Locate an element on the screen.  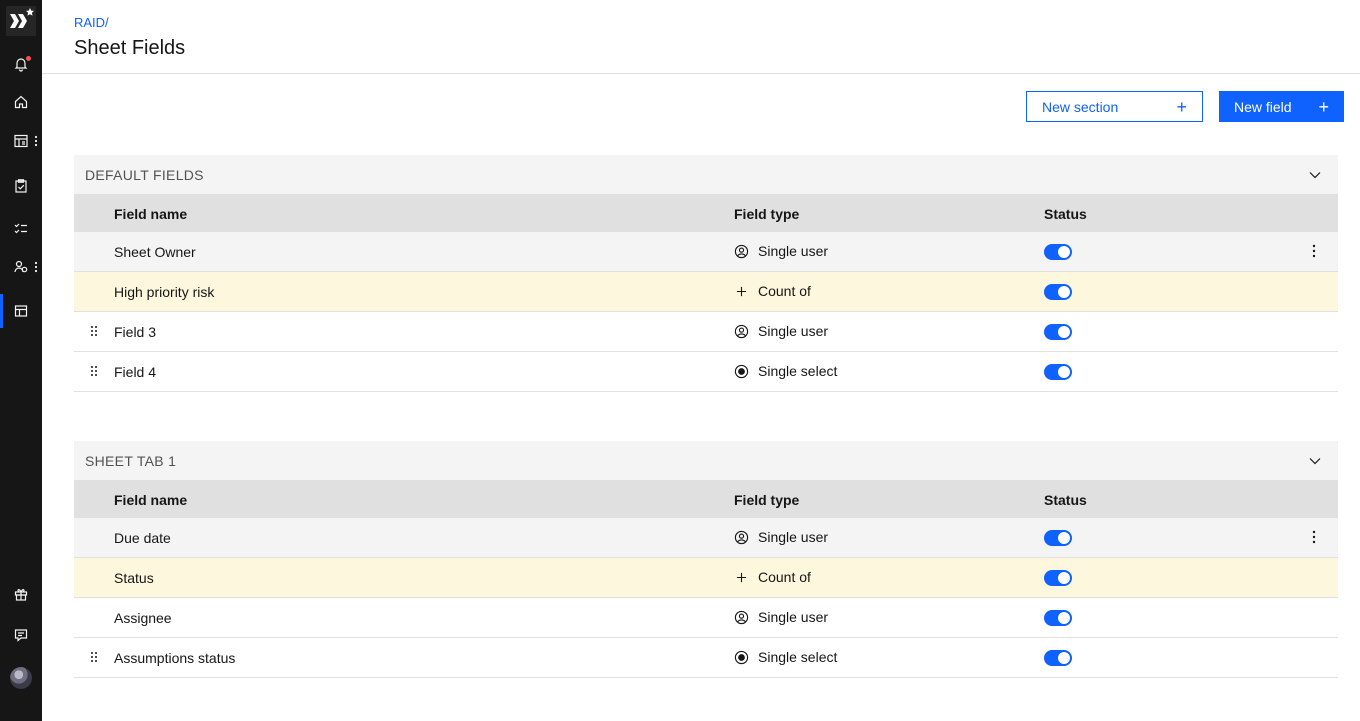
layout-icon is located at coordinates (21, 311).